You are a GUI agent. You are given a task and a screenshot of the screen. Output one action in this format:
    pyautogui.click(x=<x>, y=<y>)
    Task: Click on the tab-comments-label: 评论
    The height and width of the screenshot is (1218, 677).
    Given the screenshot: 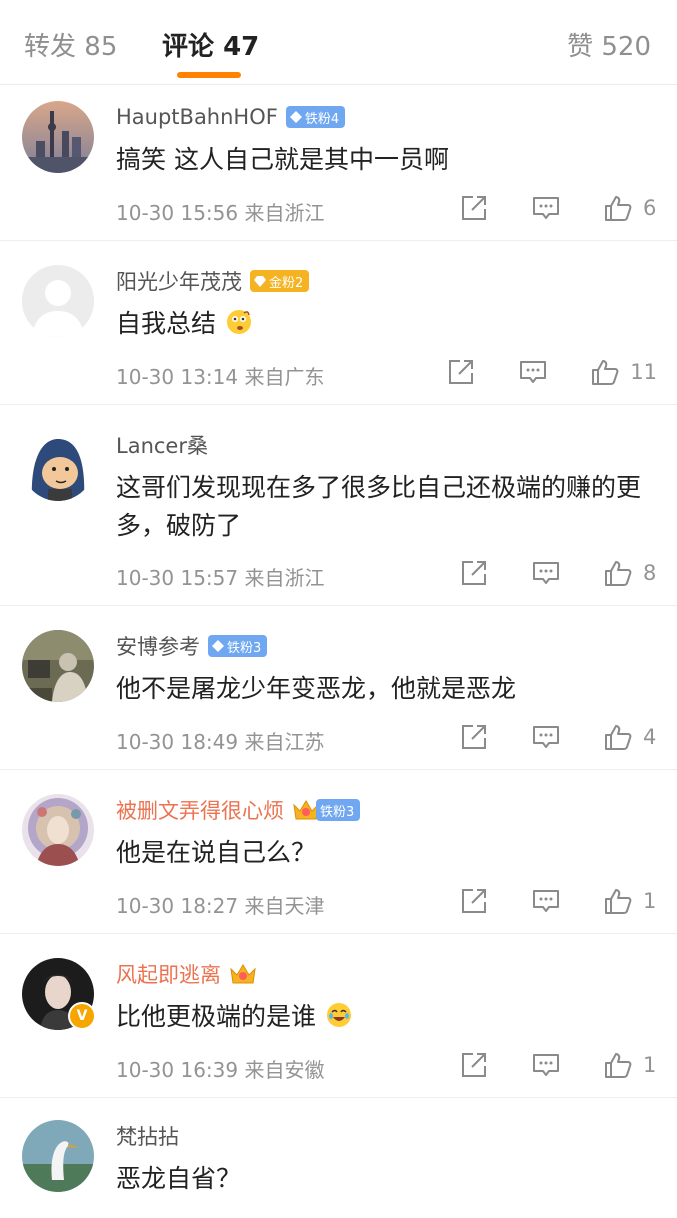 What is the action you would take?
    pyautogui.click(x=188, y=47)
    